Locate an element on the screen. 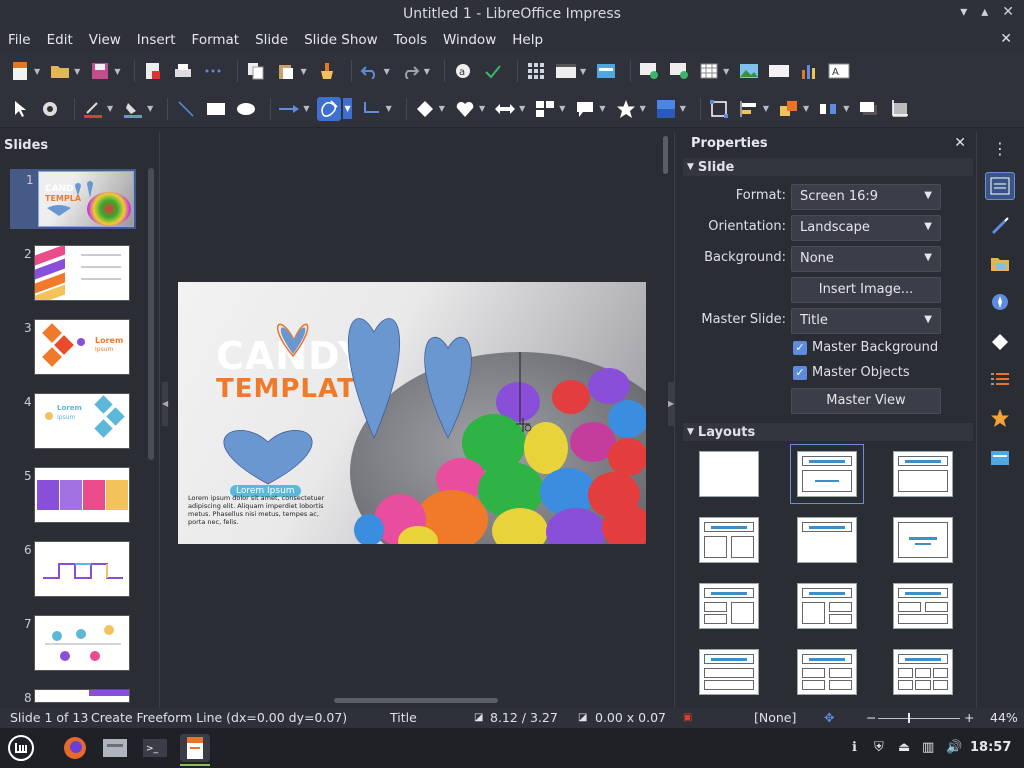  ellipse-icon is located at coordinates (246, 109).